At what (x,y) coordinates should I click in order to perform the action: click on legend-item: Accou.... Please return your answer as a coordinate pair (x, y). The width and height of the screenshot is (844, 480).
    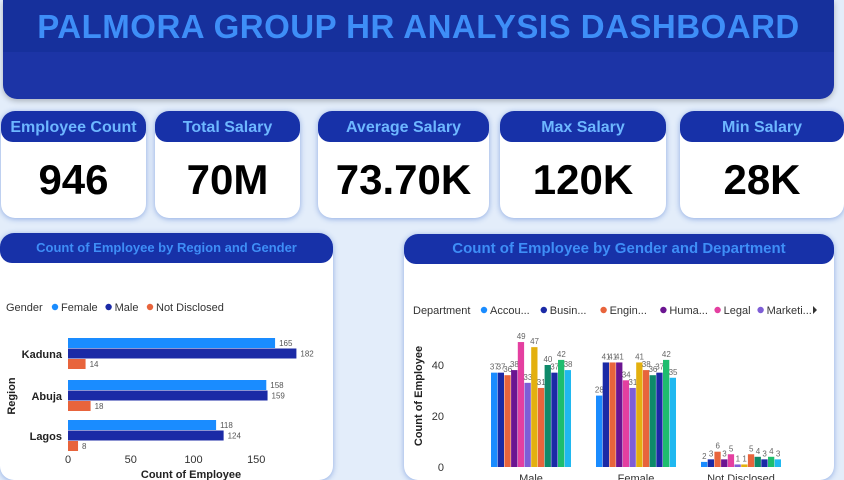
    Looking at the image, I should click on (510, 311).